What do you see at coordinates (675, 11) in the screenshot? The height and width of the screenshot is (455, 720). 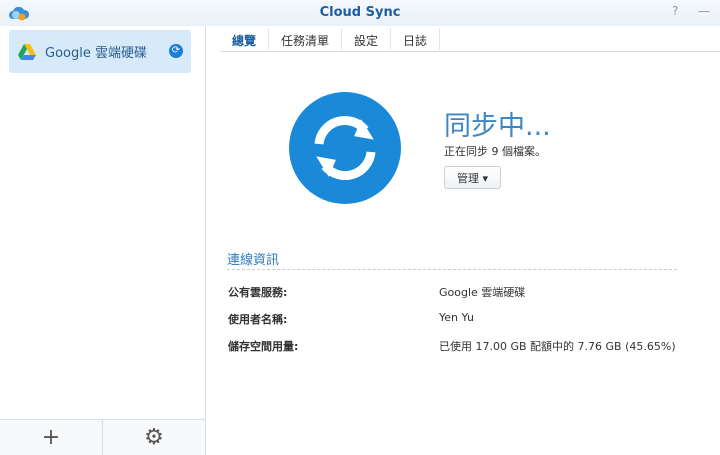 I see `help-button: ?` at bounding box center [675, 11].